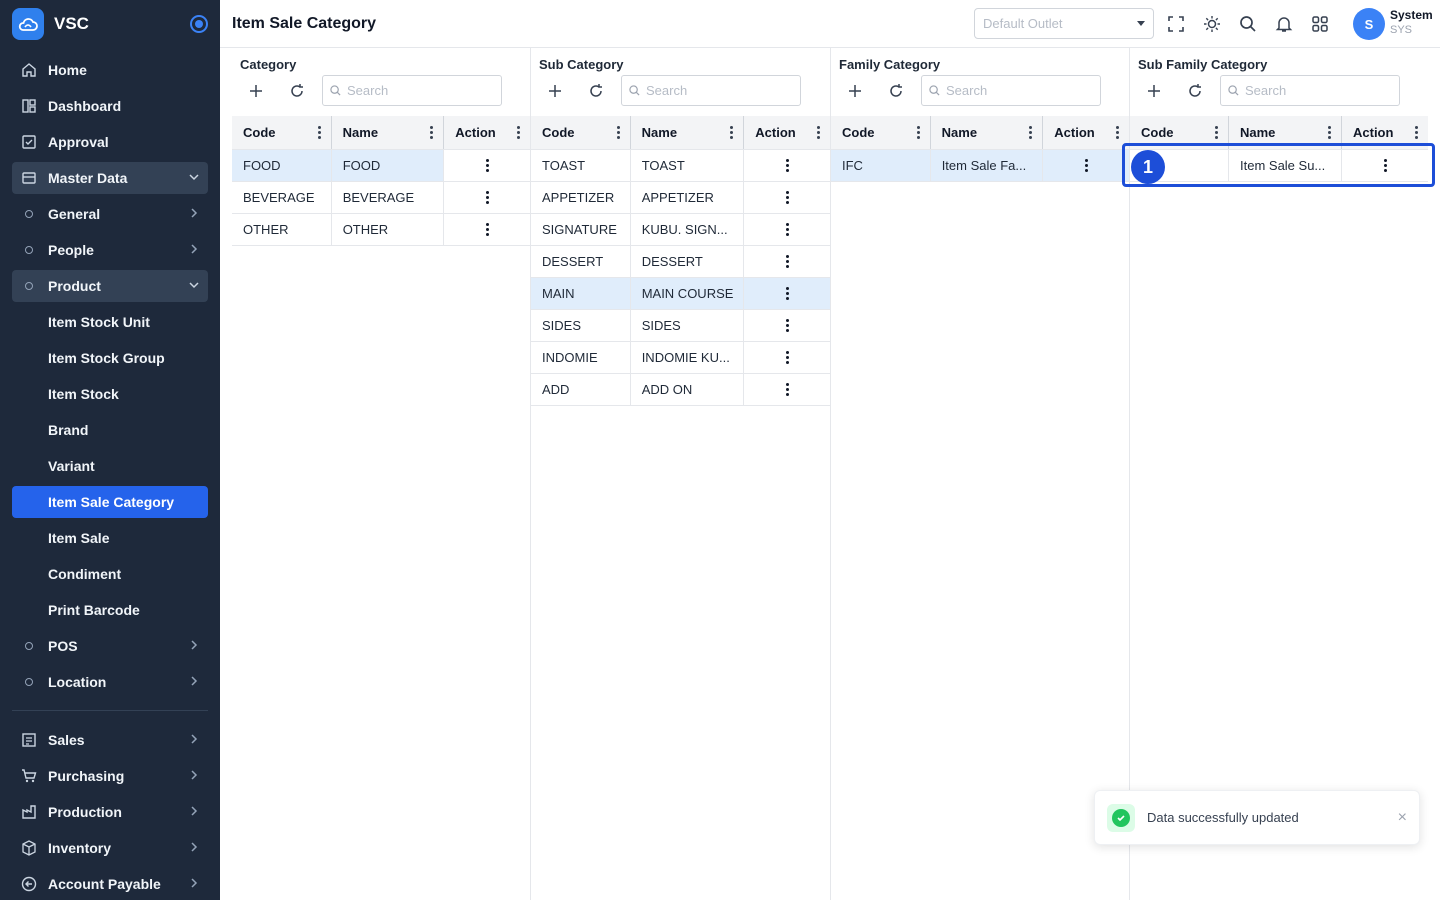 This screenshot has width=1440, height=900. What do you see at coordinates (1402, 818) in the screenshot?
I see `close-icon: ×` at bounding box center [1402, 818].